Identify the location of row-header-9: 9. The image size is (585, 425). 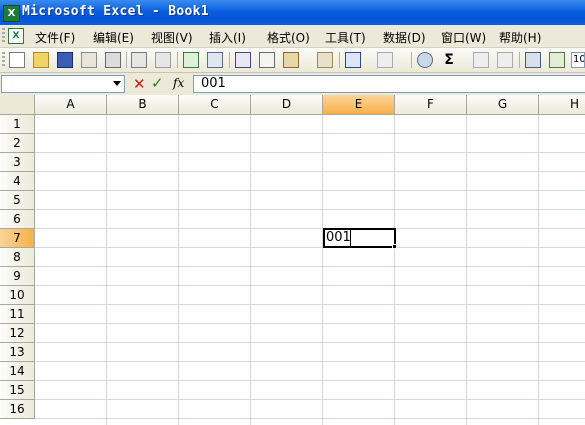
(17, 276).